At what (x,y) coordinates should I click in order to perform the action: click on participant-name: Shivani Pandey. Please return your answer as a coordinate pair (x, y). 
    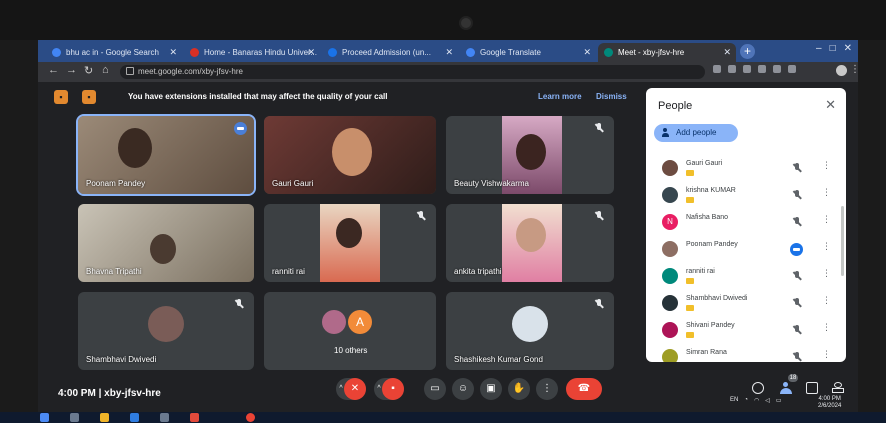
    Looking at the image, I should click on (710, 325).